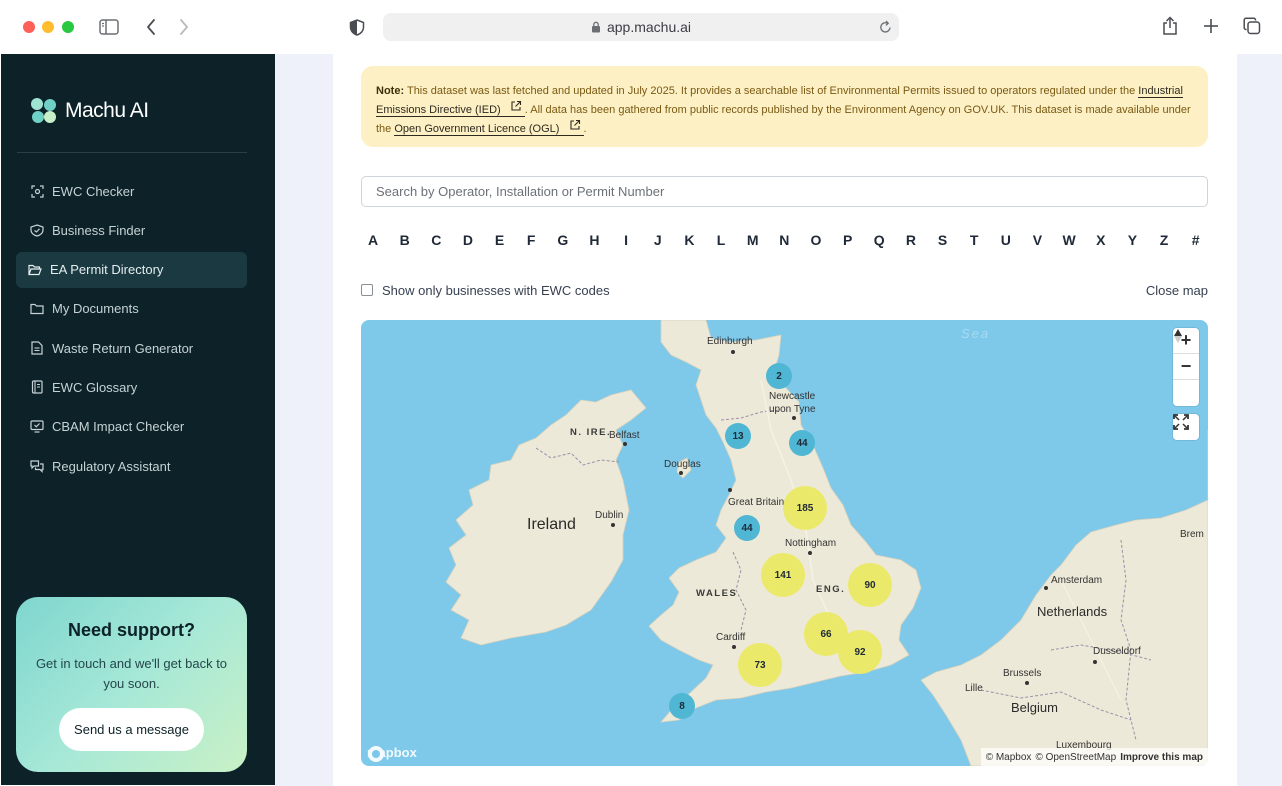  I want to click on book-icon, so click(37, 387).